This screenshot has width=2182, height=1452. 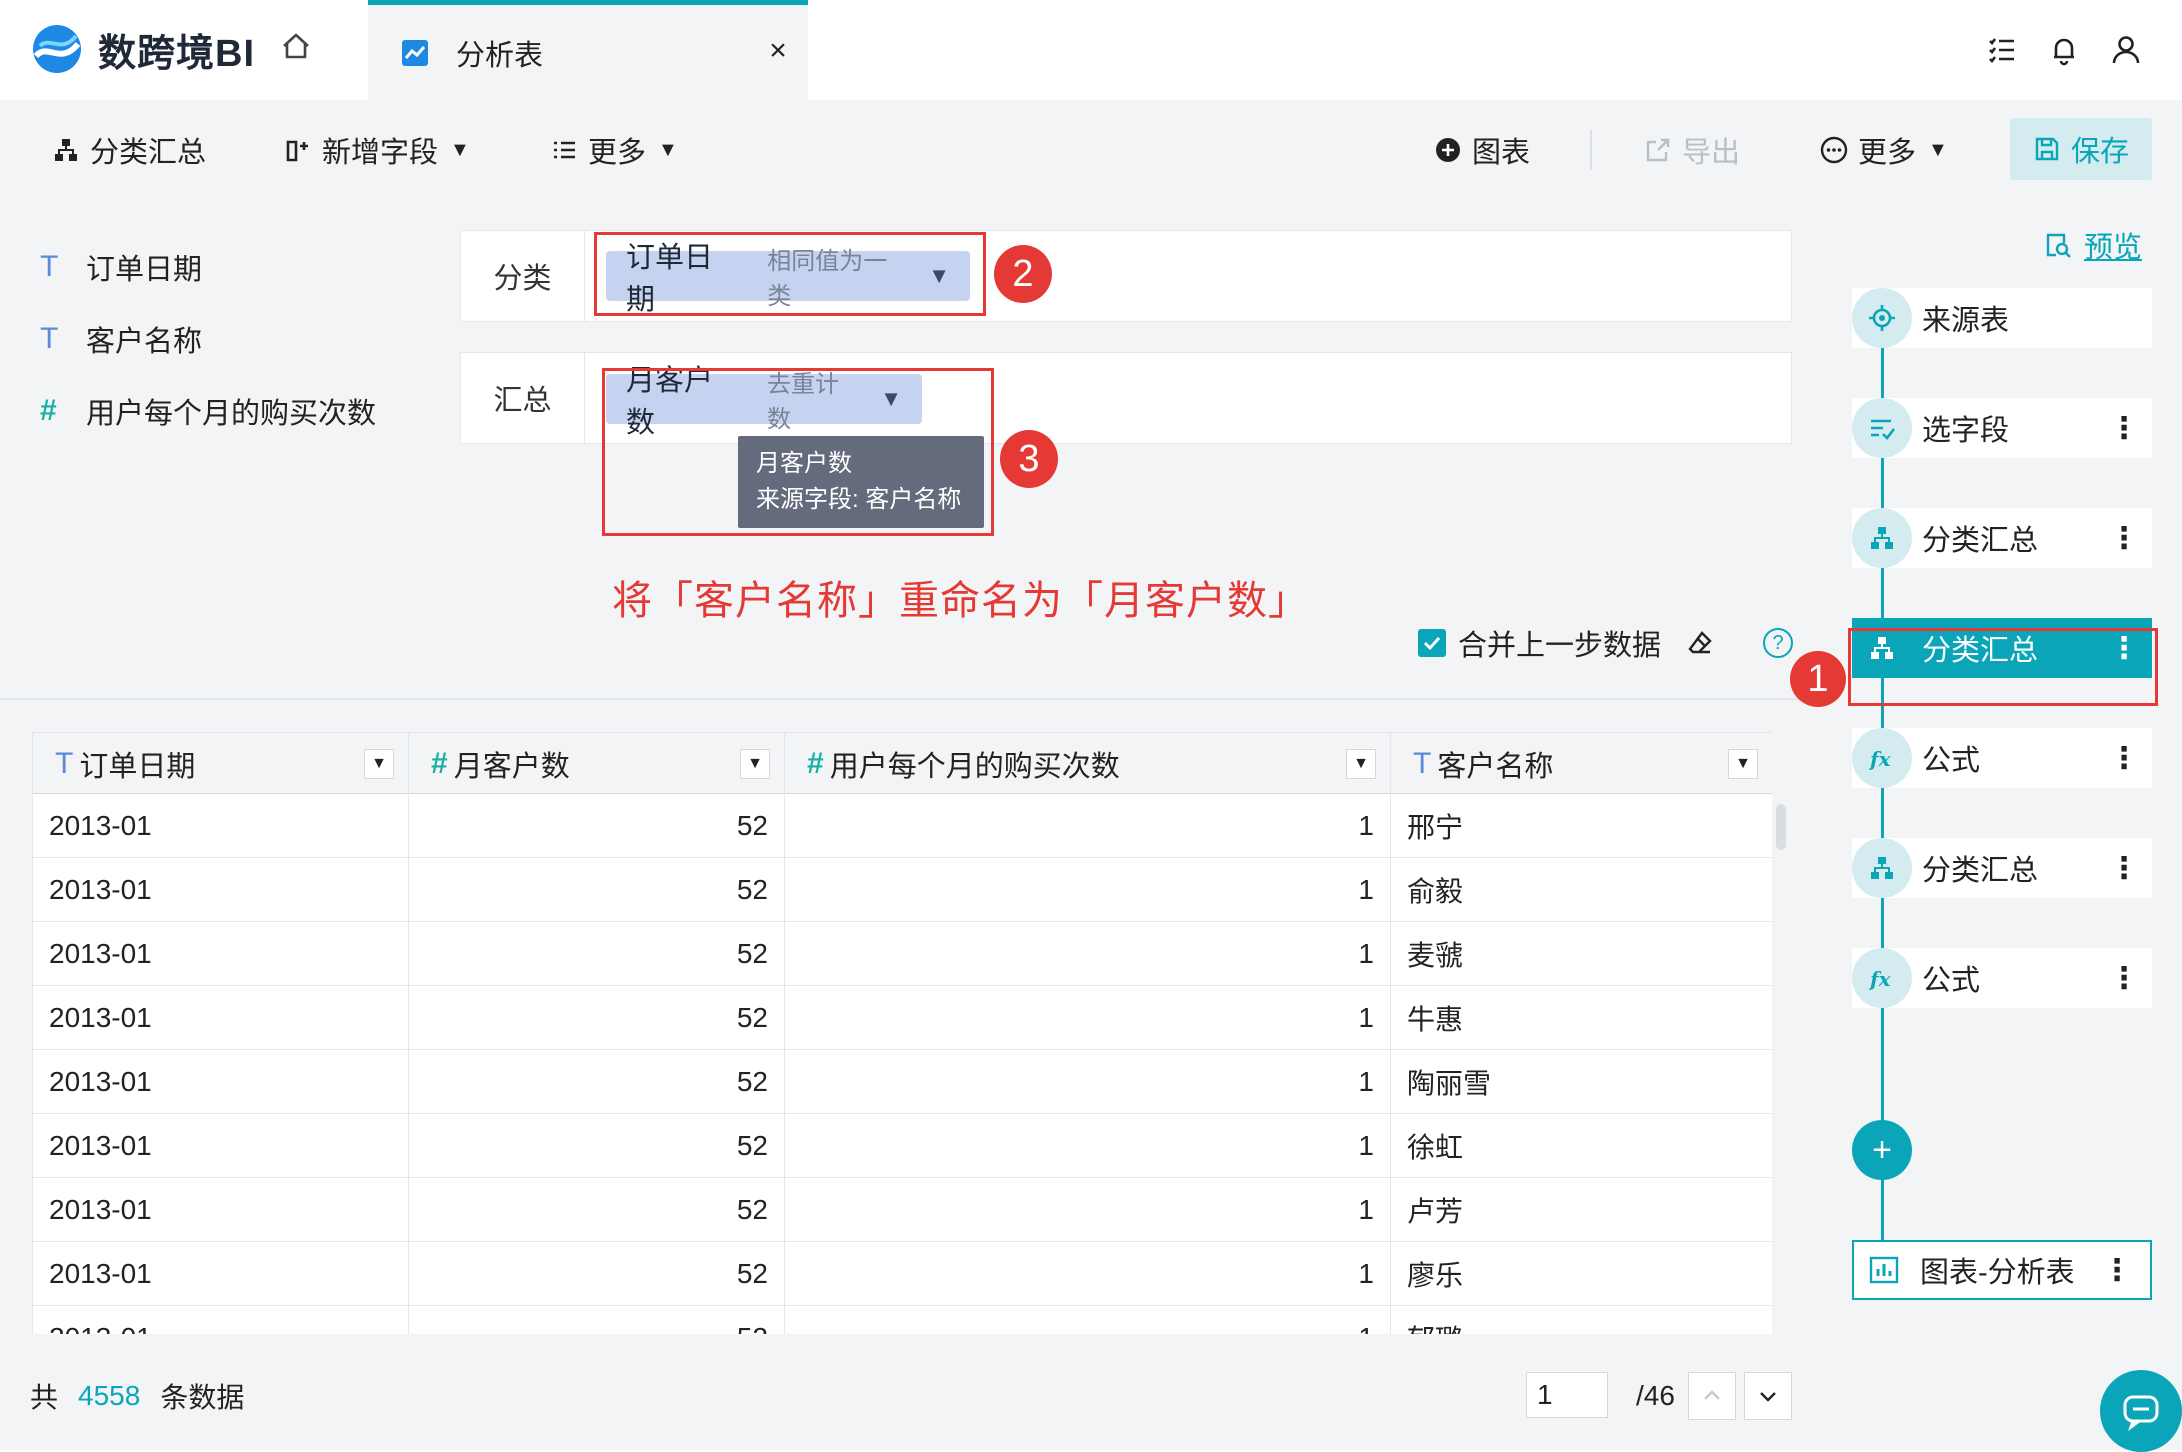 I want to click on table-cell: 卢芳, so click(x=1581, y=1210).